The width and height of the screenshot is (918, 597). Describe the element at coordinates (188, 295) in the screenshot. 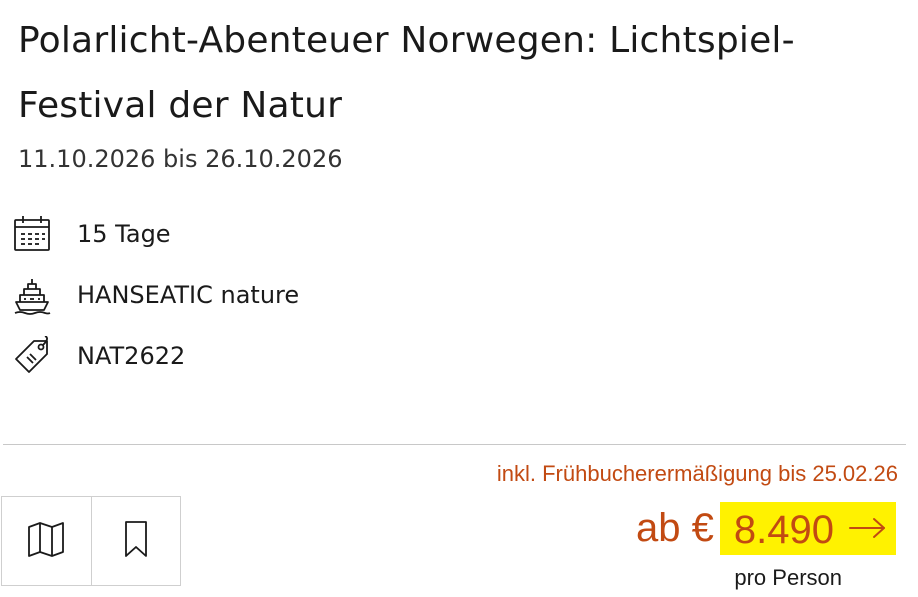

I see `ship-label: HANSEATIC nature` at that location.